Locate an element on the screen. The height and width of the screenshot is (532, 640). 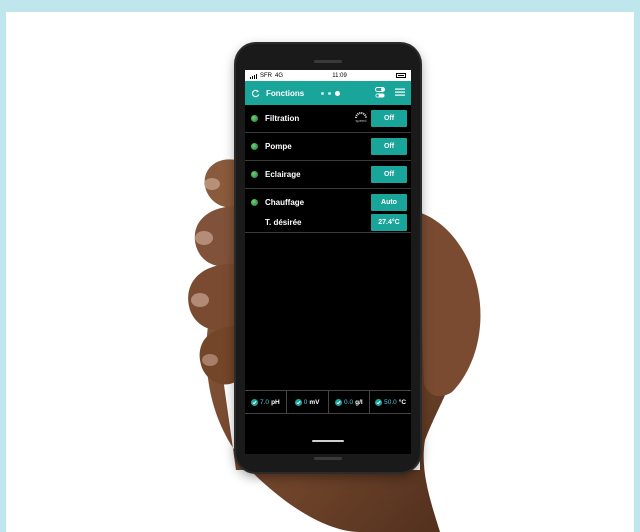
metric-salt: 0.0 g/l is located at coordinates (350, 402).